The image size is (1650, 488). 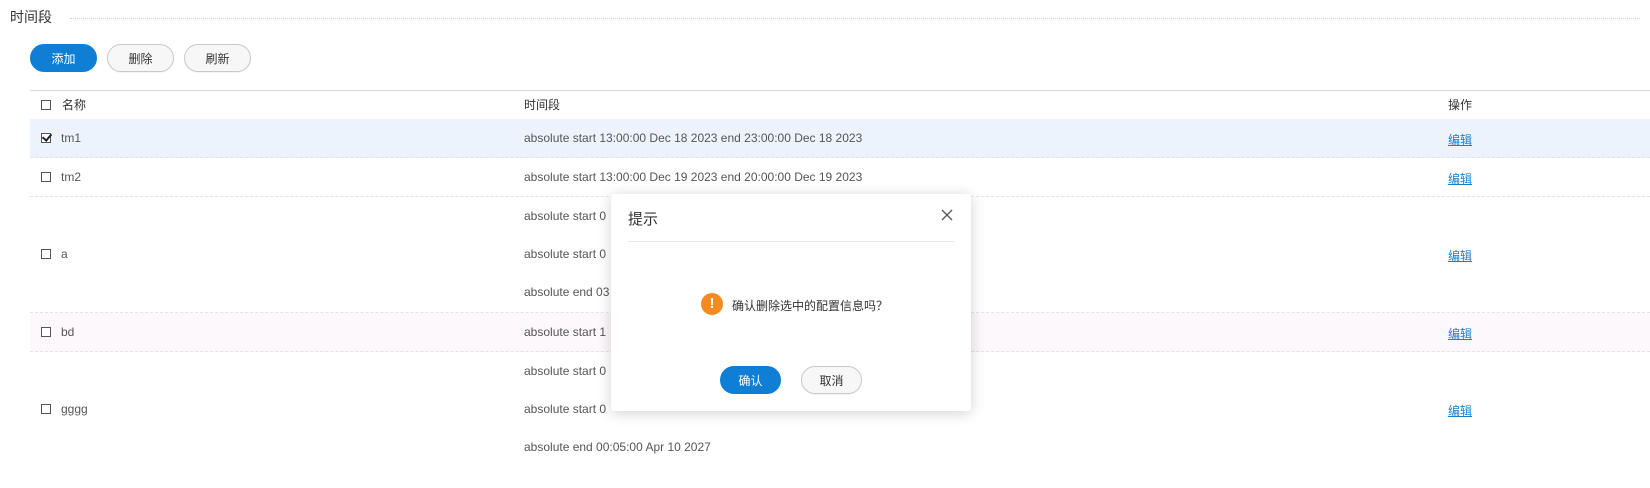 I want to click on row-period: absolute end 00:05:00 Apr 10 2027, so click(x=617, y=447).